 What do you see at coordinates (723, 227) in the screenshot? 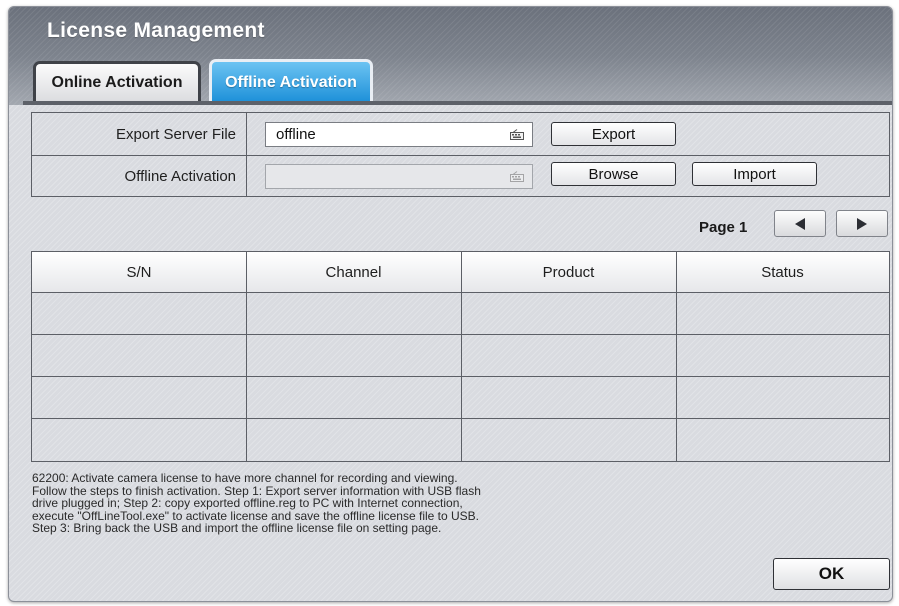
I see `page-indicator: Page 1` at bounding box center [723, 227].